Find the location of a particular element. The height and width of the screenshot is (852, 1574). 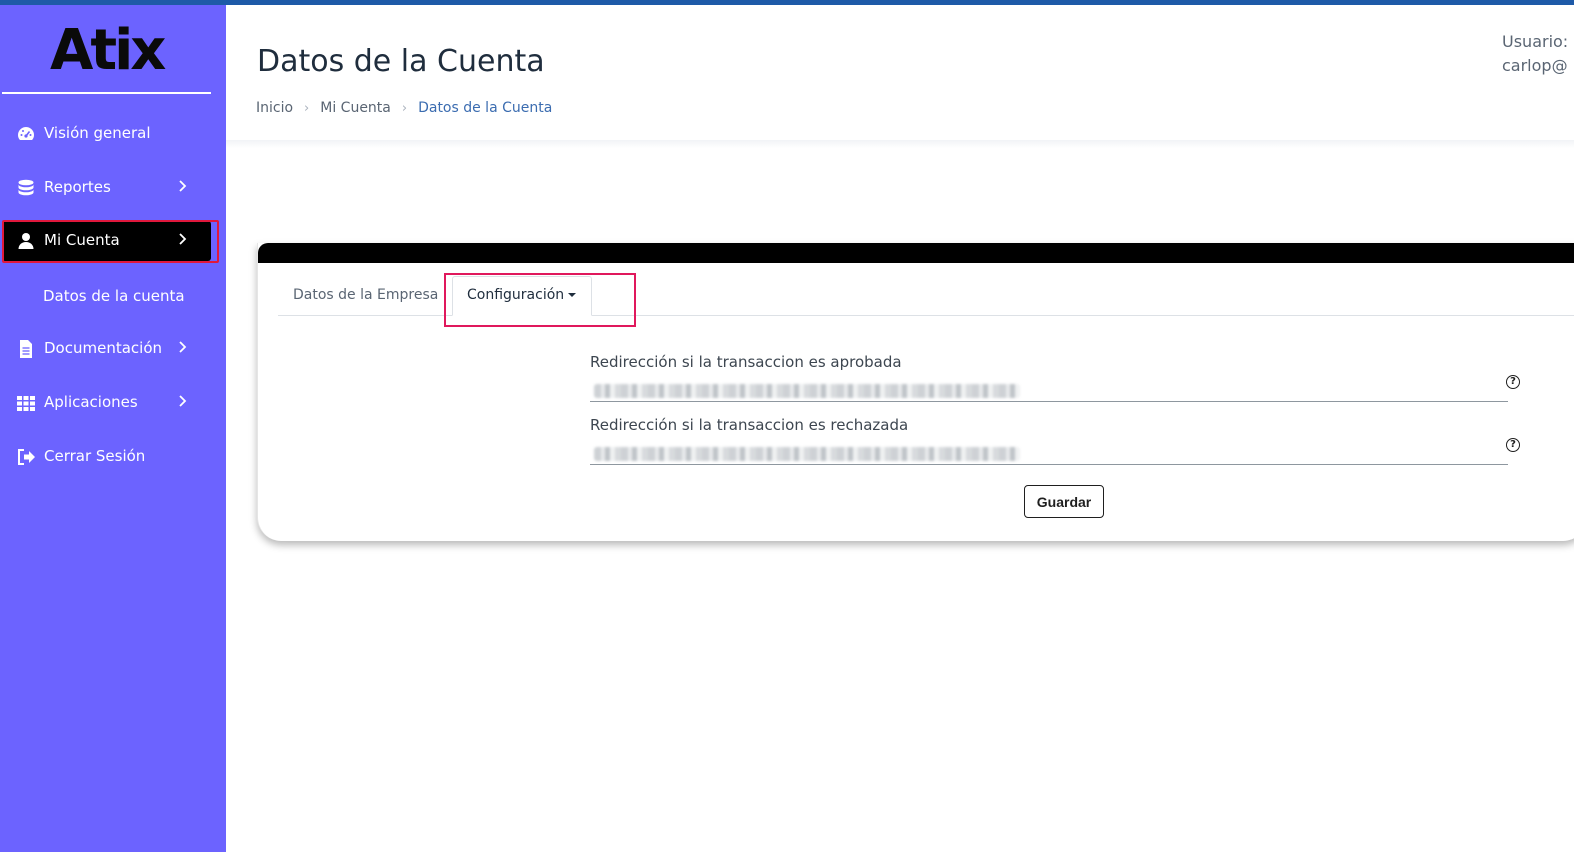

tab-datos-de-la-empresa: Datos de la Empresa is located at coordinates (365, 295).